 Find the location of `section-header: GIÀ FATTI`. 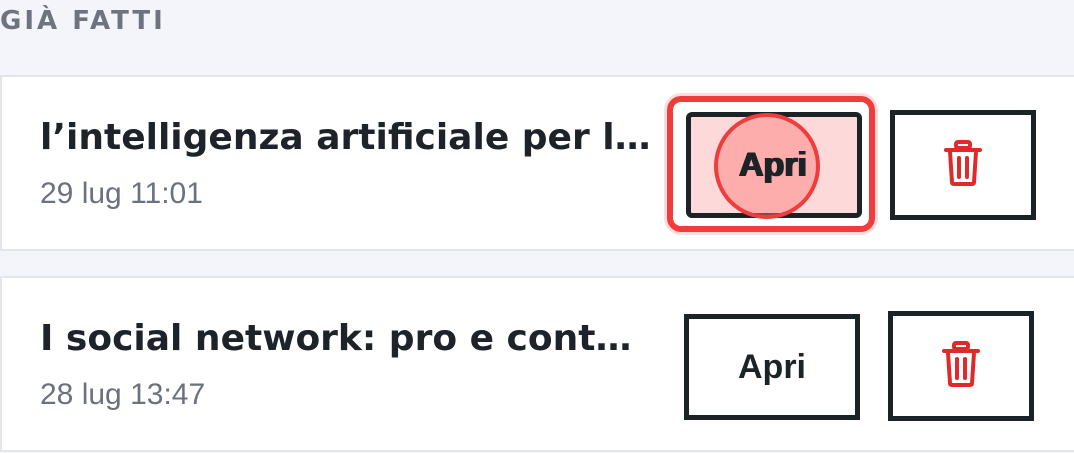

section-header: GIÀ FATTI is located at coordinates (83, 21).